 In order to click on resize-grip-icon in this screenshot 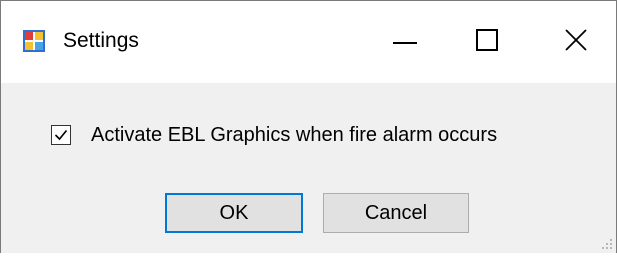, I will do `click(607, 244)`.